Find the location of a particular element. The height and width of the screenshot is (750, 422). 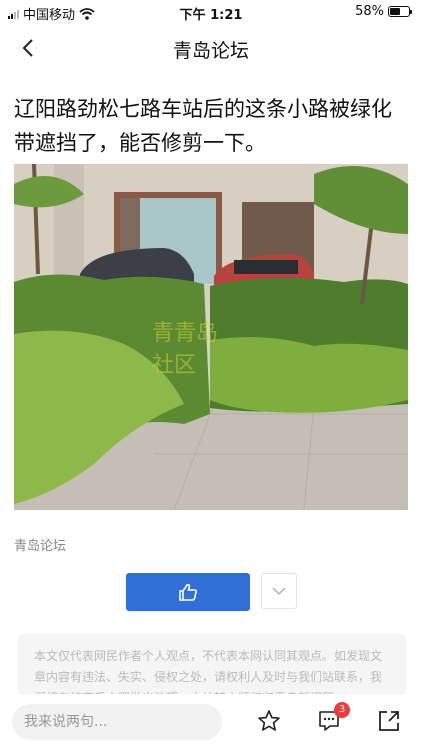

share-icon is located at coordinates (389, 721).